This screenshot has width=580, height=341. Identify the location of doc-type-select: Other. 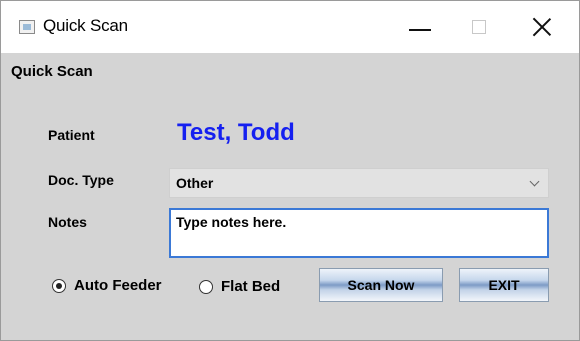
(359, 183).